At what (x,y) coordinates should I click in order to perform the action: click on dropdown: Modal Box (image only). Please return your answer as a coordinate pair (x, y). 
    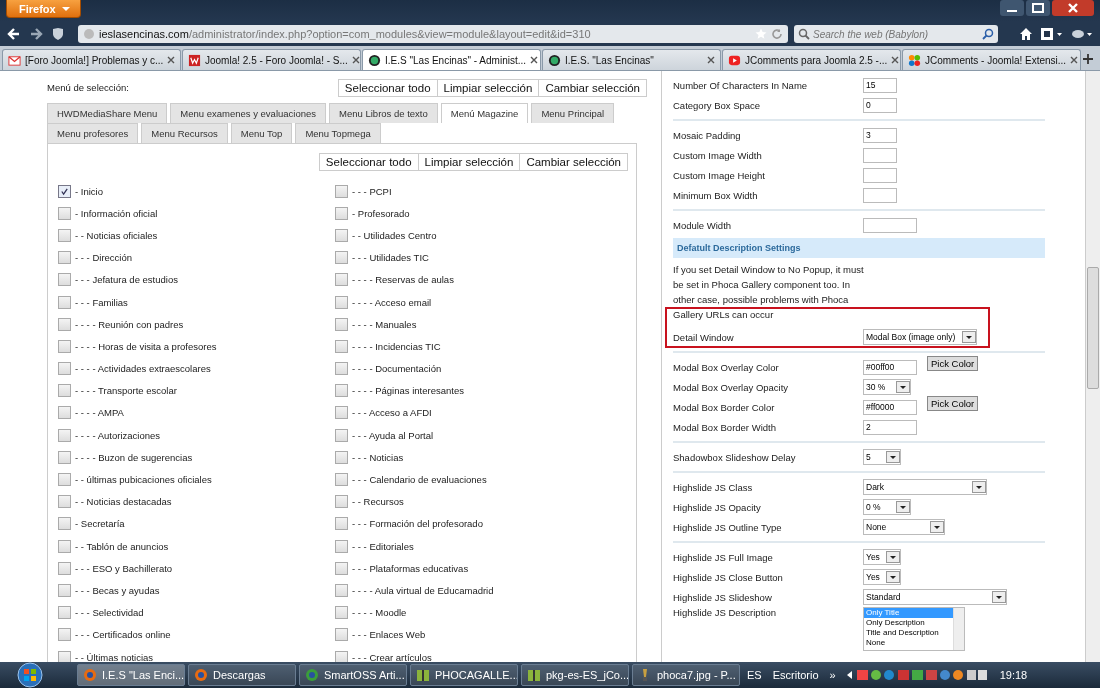
    Looking at the image, I should click on (920, 337).